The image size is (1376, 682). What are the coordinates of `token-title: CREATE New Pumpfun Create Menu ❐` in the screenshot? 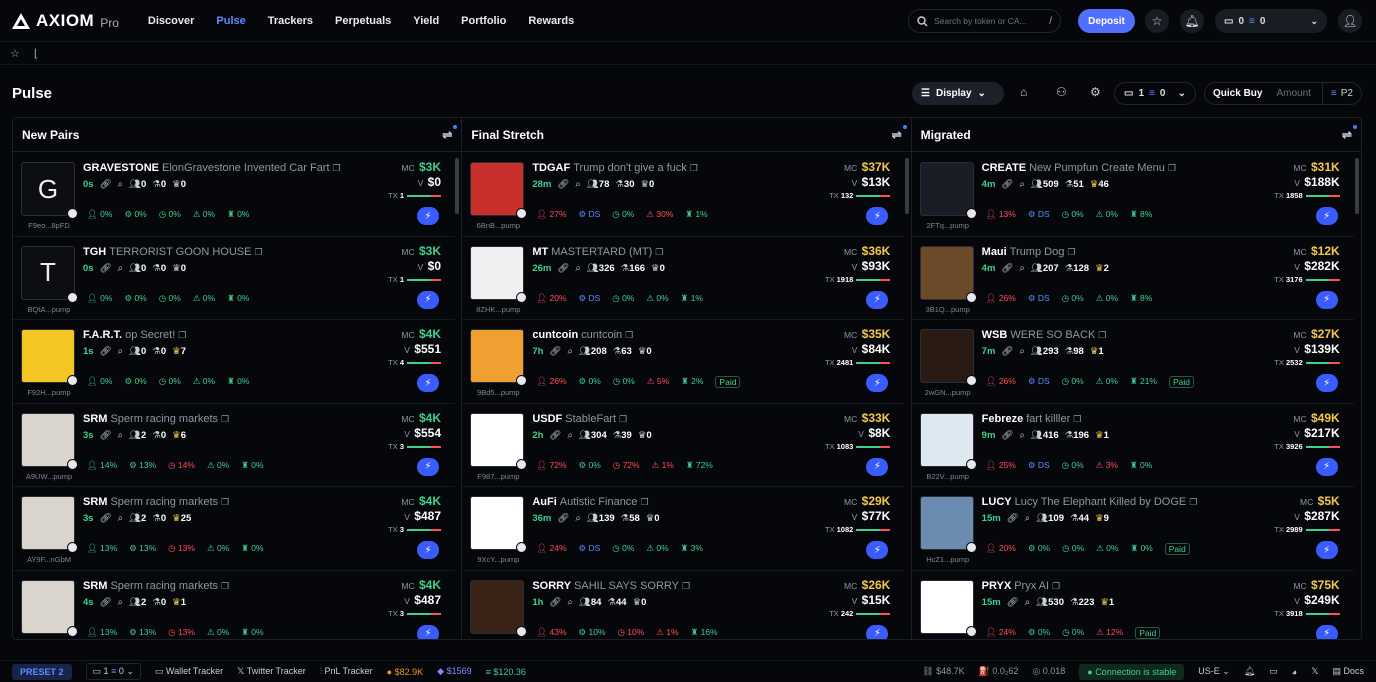 It's located at (1079, 168).